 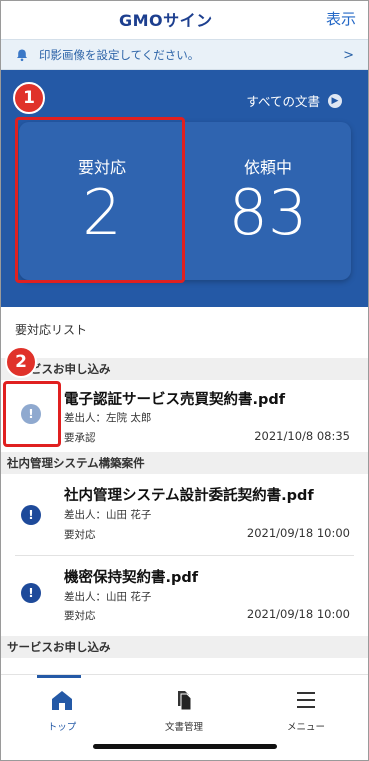 I want to click on document-status: 要承認, so click(x=80, y=438).